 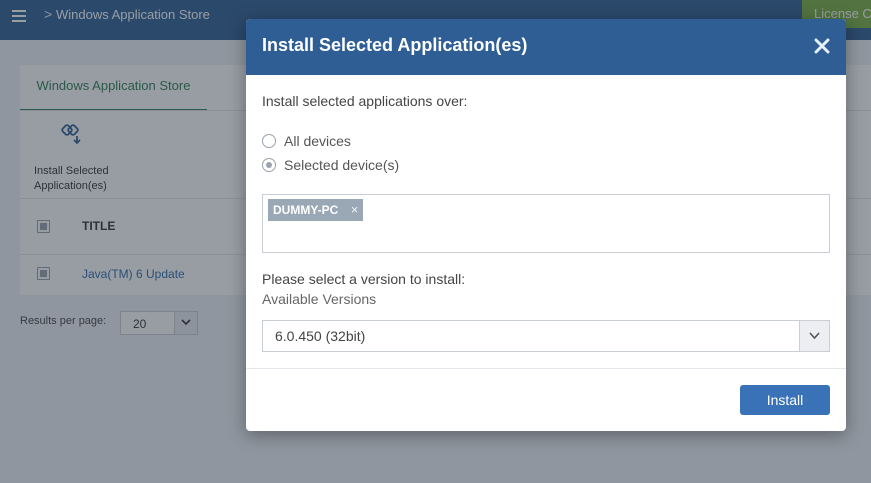 I want to click on version-select: 6.0.450 (32bit), so click(x=546, y=336).